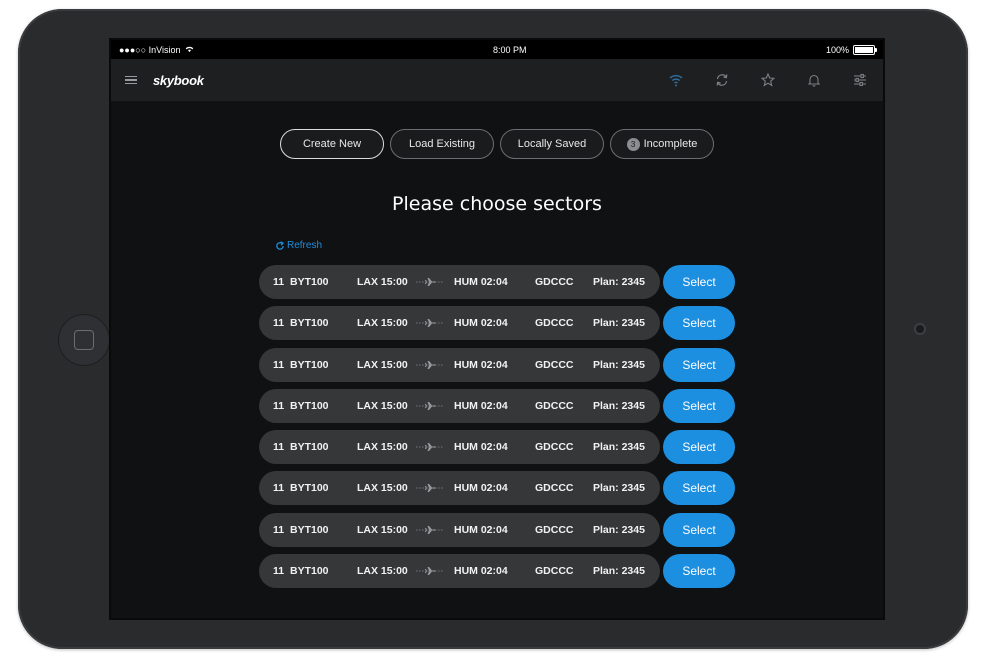  Describe the element at coordinates (860, 80) in the screenshot. I see `filter-sliders-icon` at that location.